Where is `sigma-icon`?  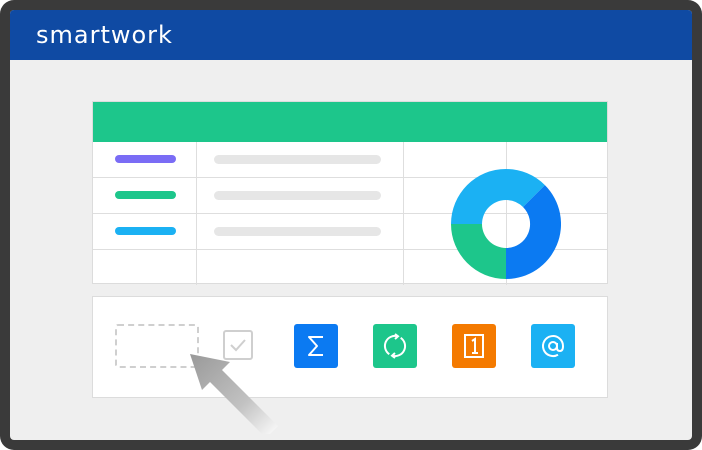 sigma-icon is located at coordinates (315, 346).